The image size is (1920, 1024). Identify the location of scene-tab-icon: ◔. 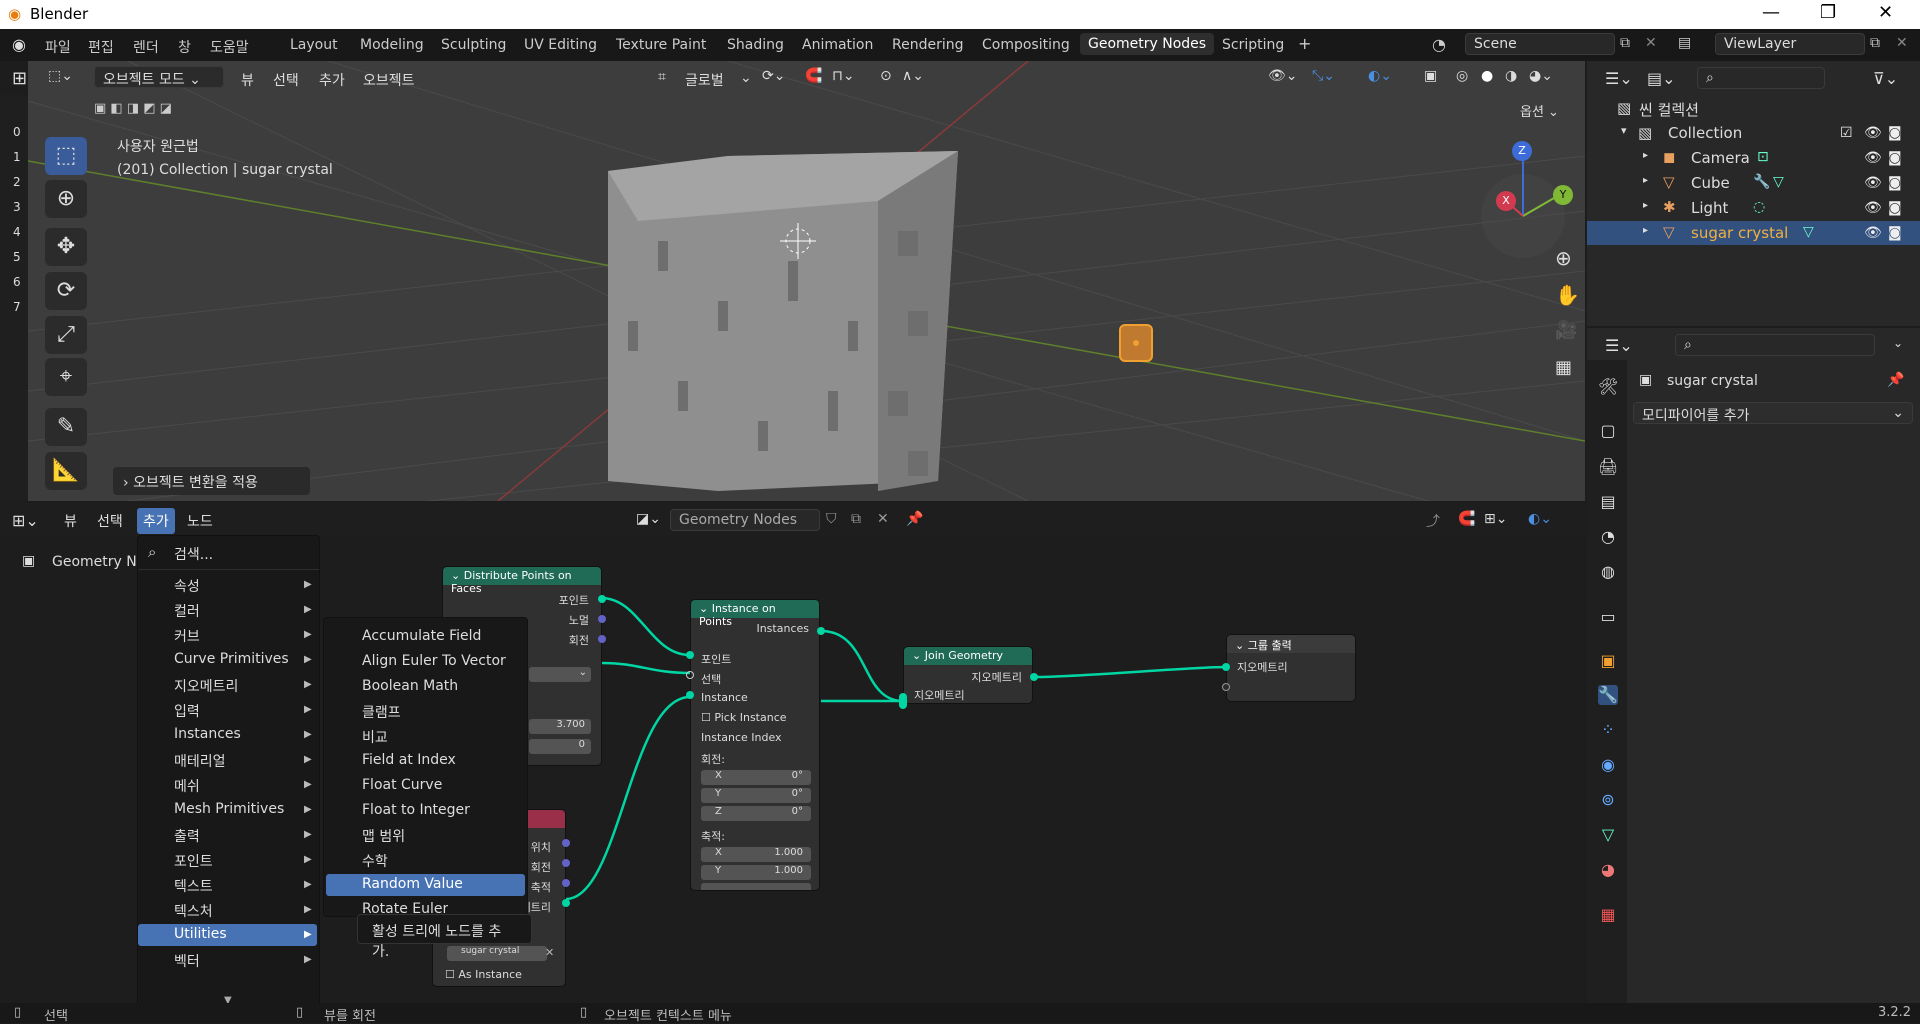
(1608, 537).